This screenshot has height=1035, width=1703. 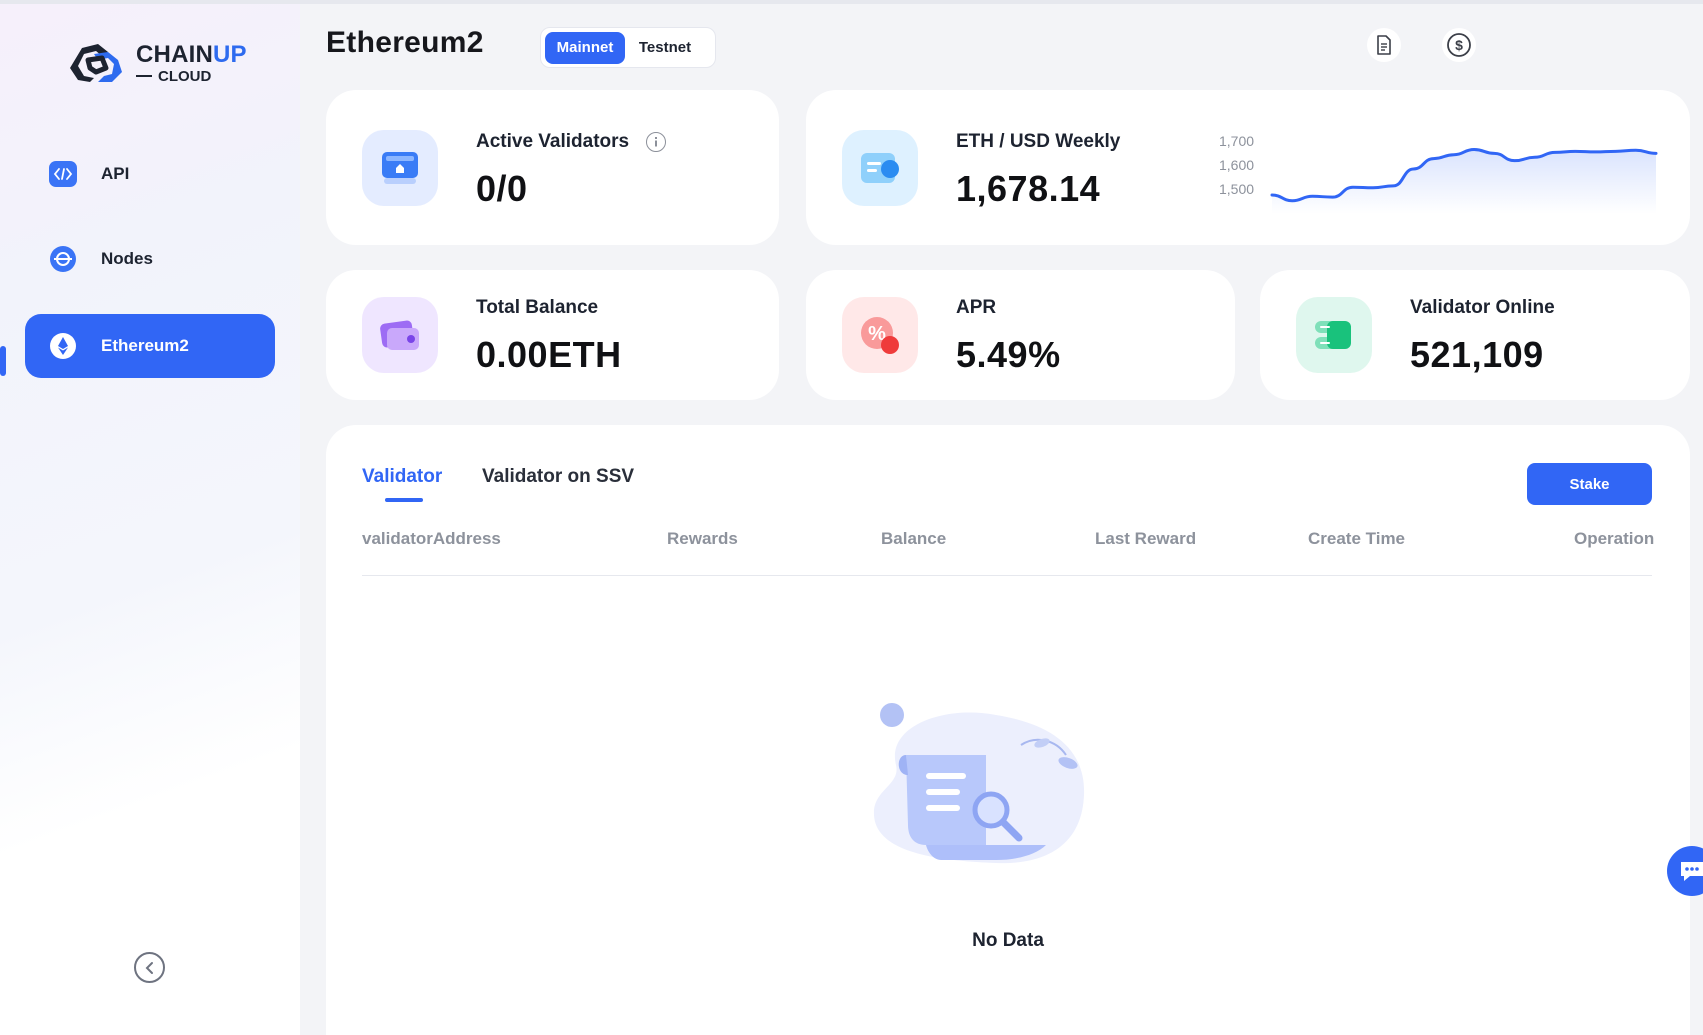 I want to click on sidebar-item-label: Nodes, so click(x=127, y=258).